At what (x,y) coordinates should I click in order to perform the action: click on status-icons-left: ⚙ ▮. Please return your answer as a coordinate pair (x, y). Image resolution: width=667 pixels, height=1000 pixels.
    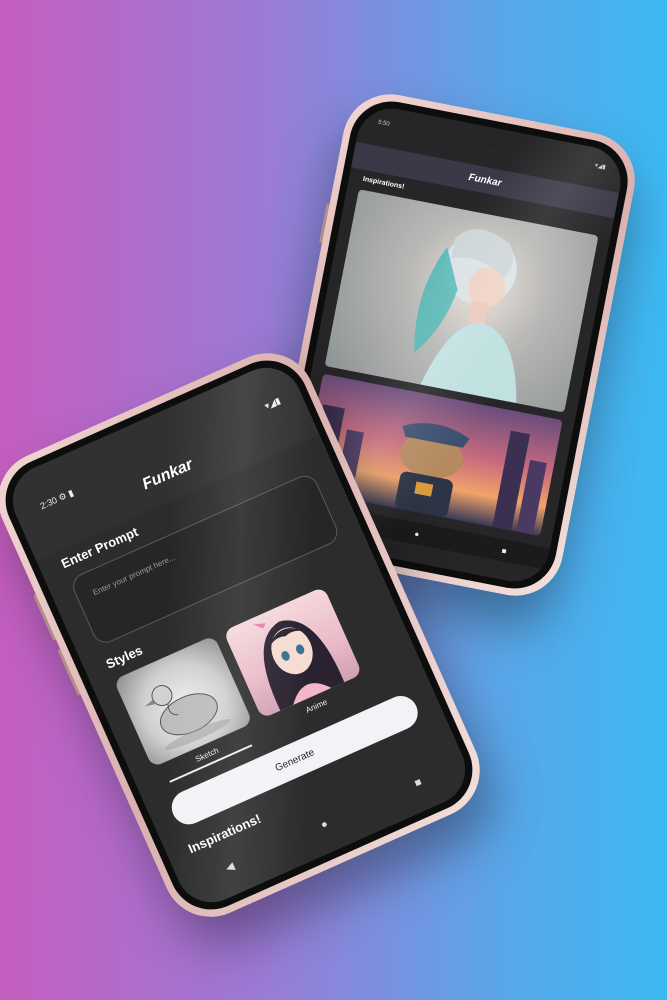
    Looking at the image, I should click on (65, 495).